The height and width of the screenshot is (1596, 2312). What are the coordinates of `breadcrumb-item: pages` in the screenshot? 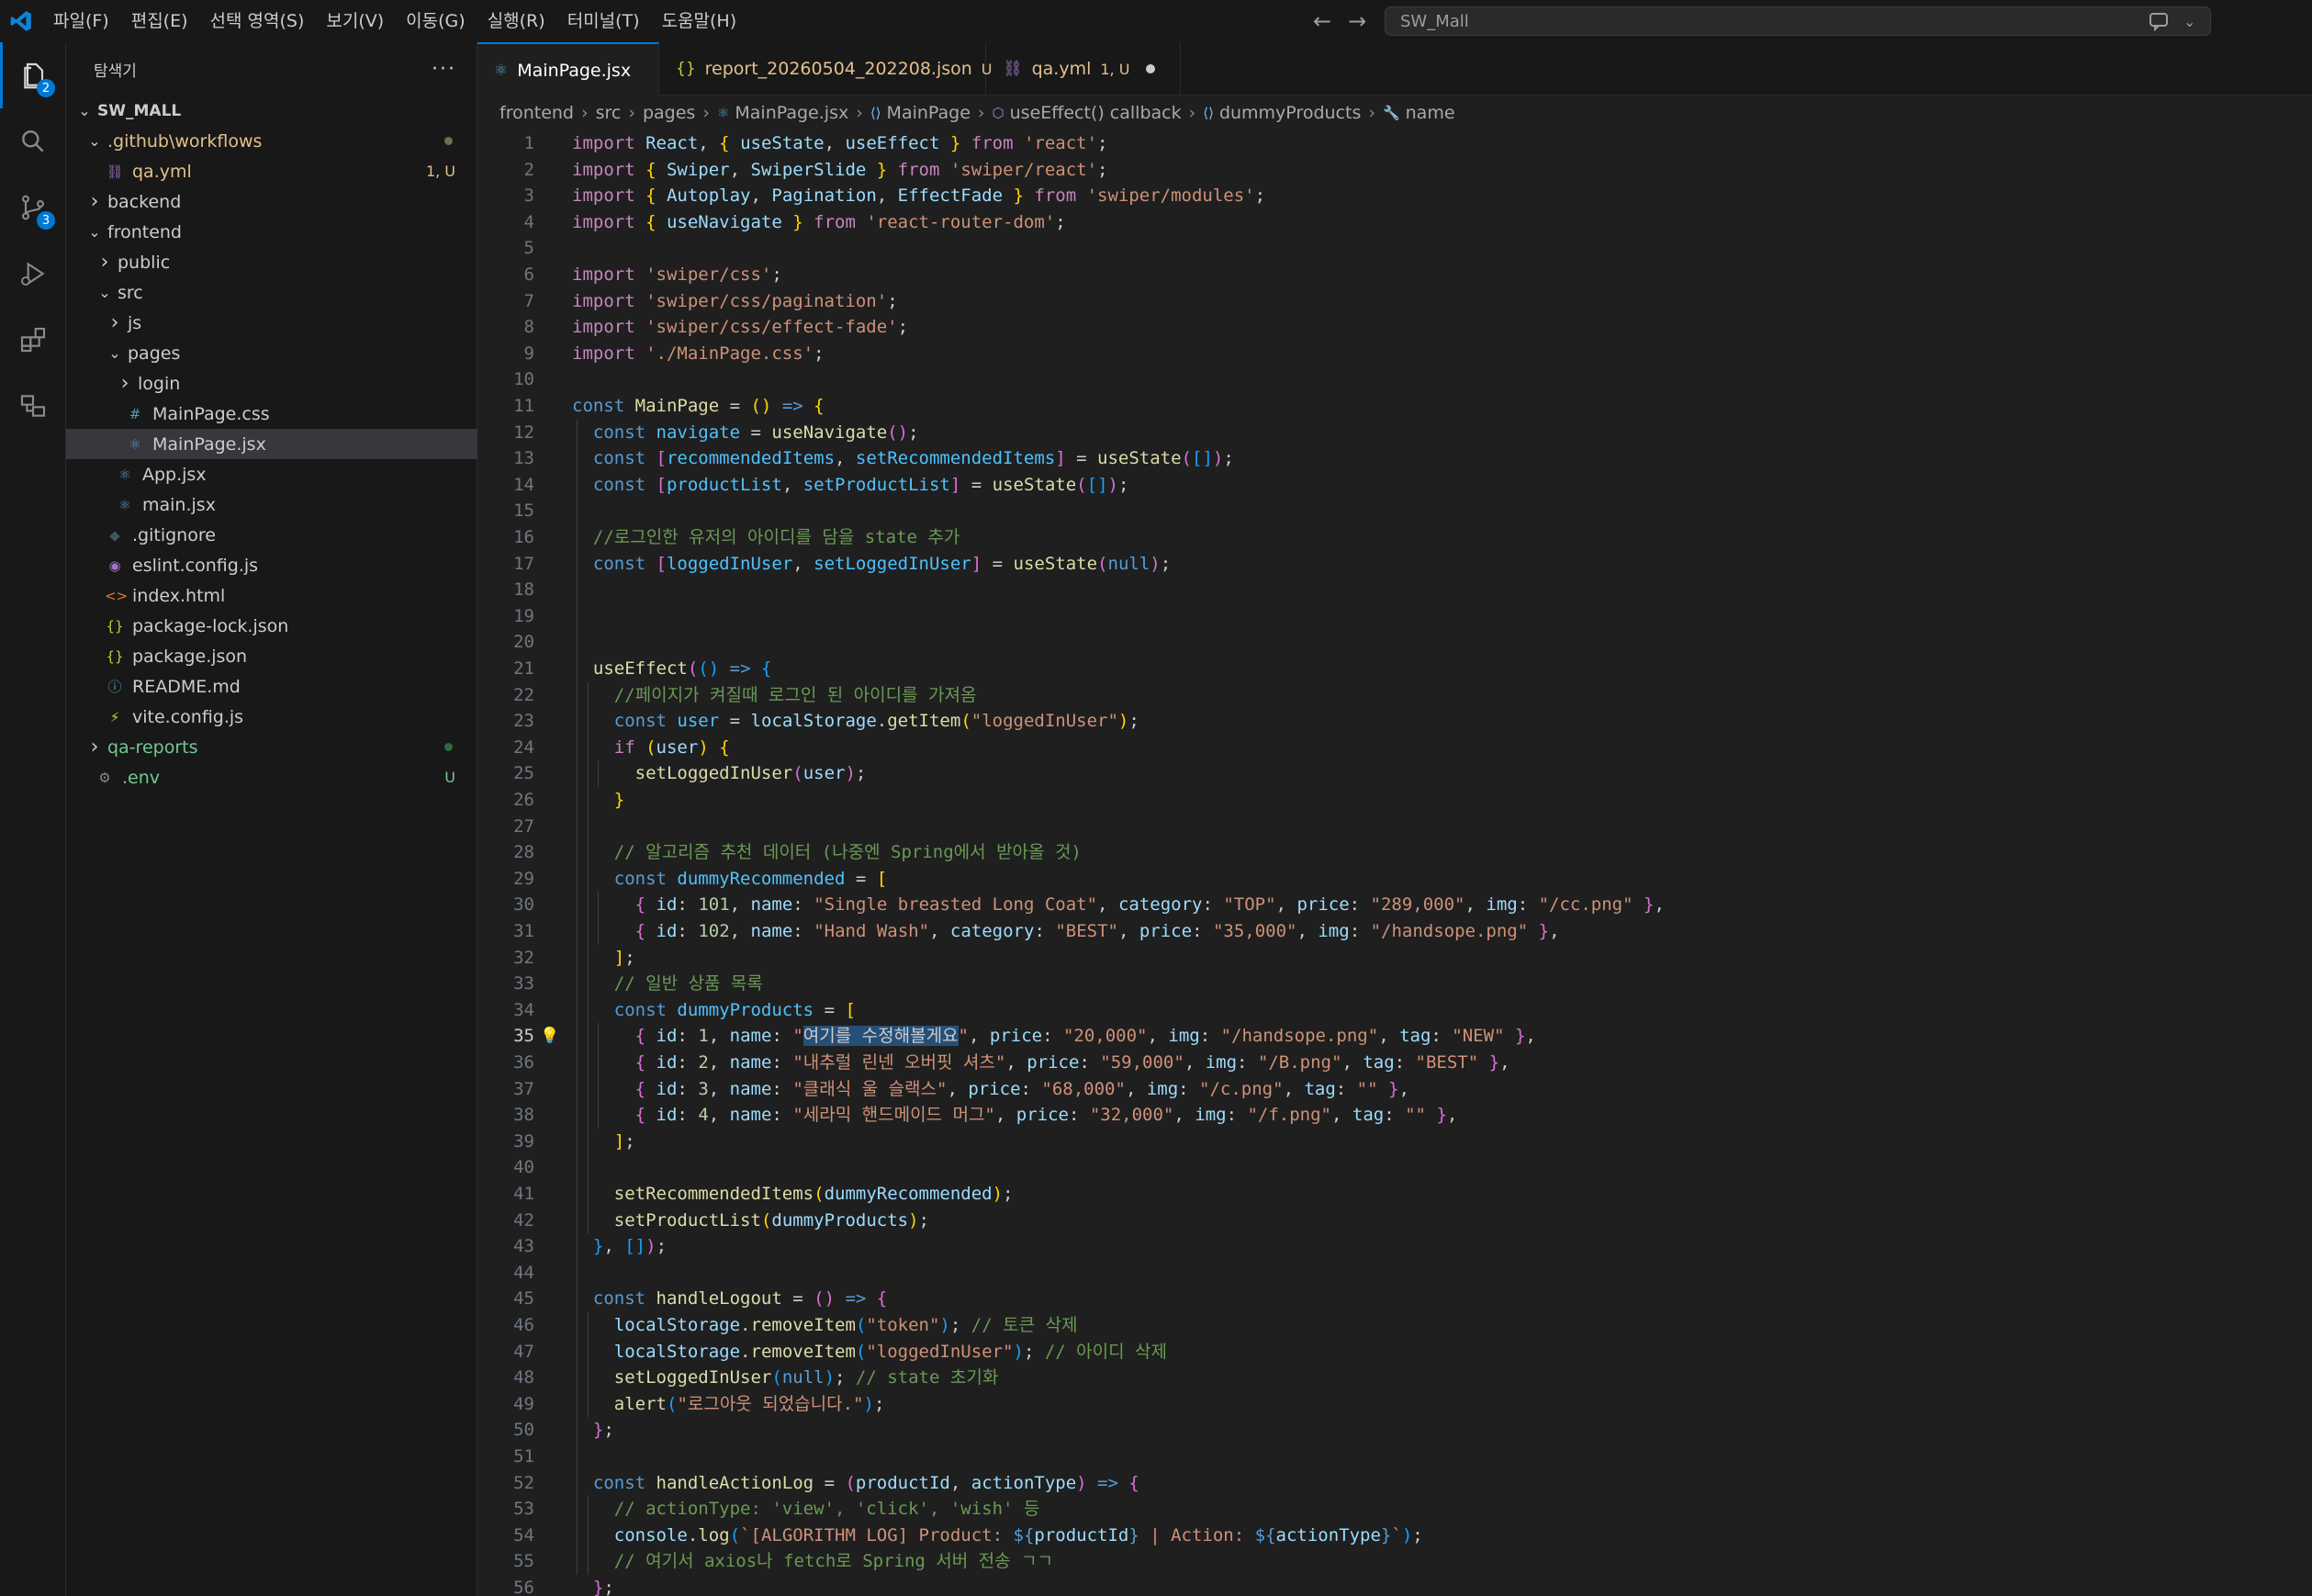 It's located at (669, 113).